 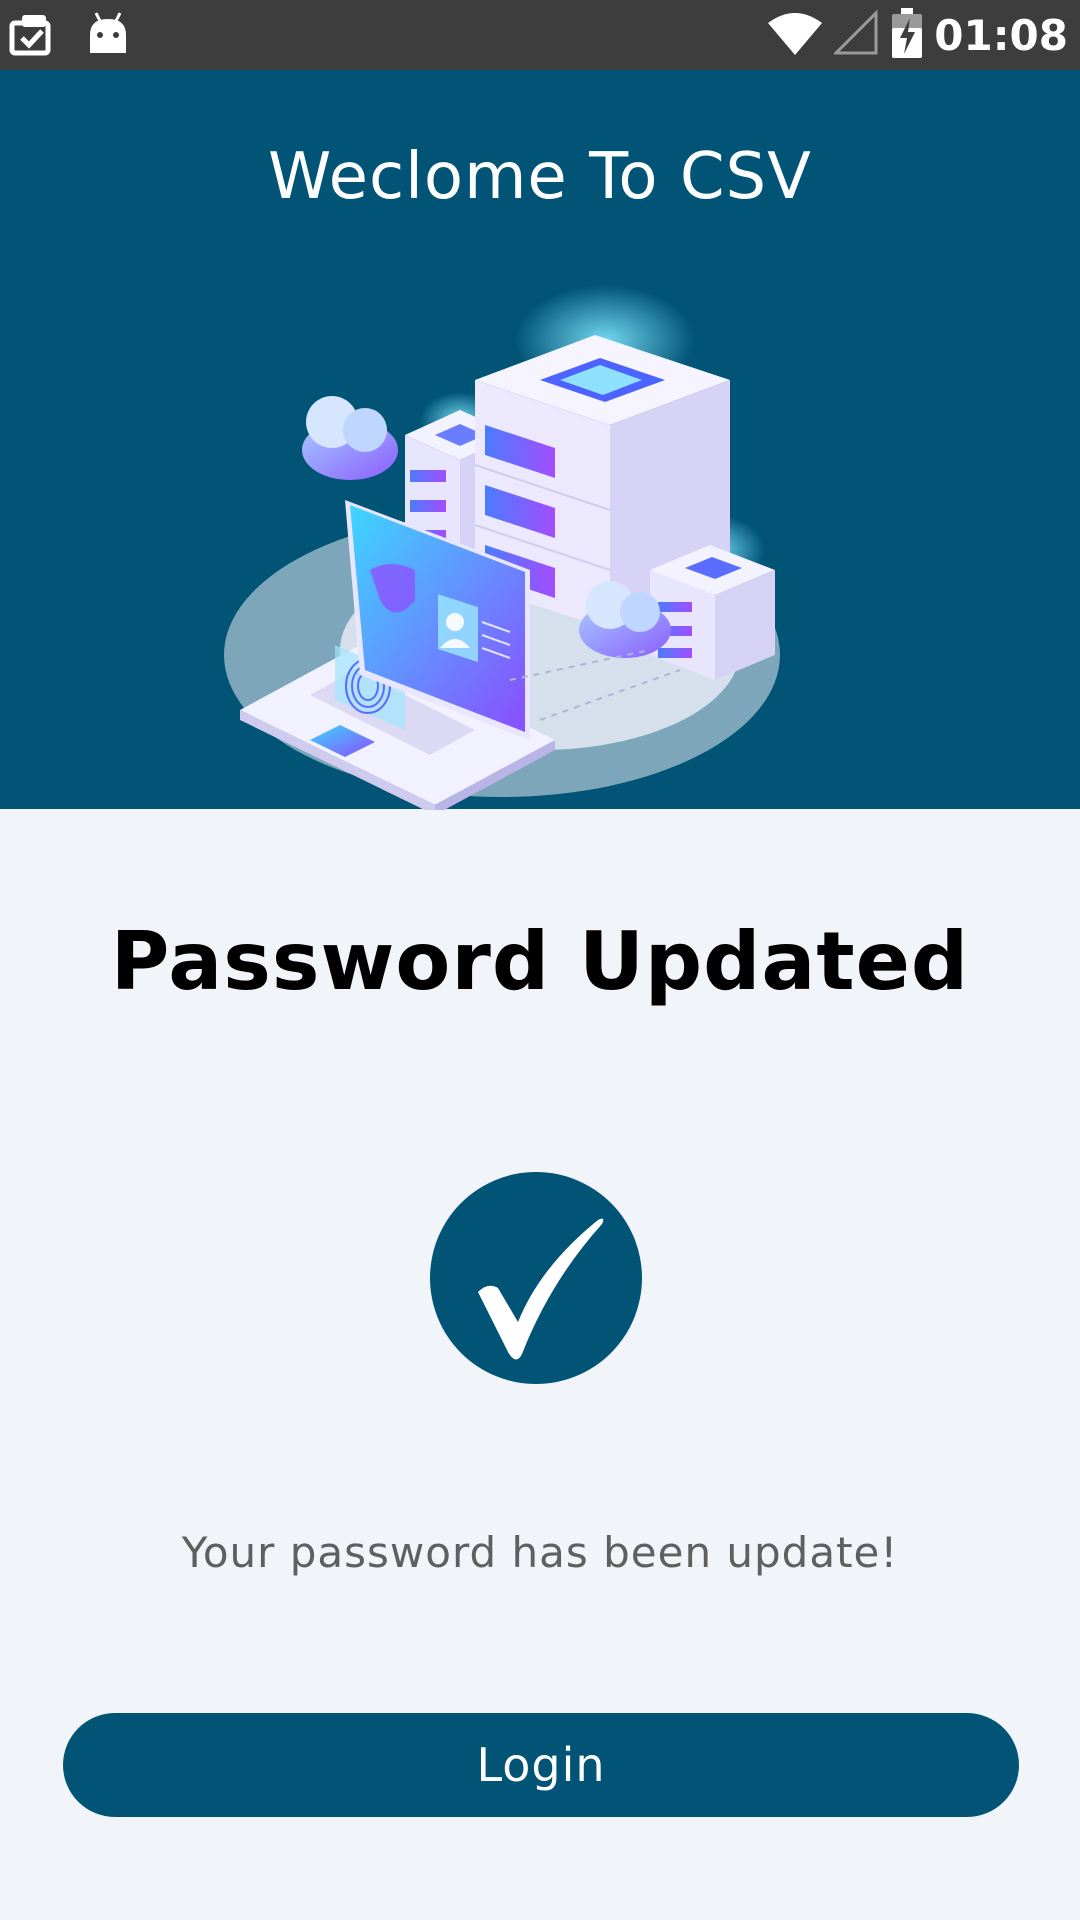 I want to click on cell-signal-icon, so click(x=856, y=35).